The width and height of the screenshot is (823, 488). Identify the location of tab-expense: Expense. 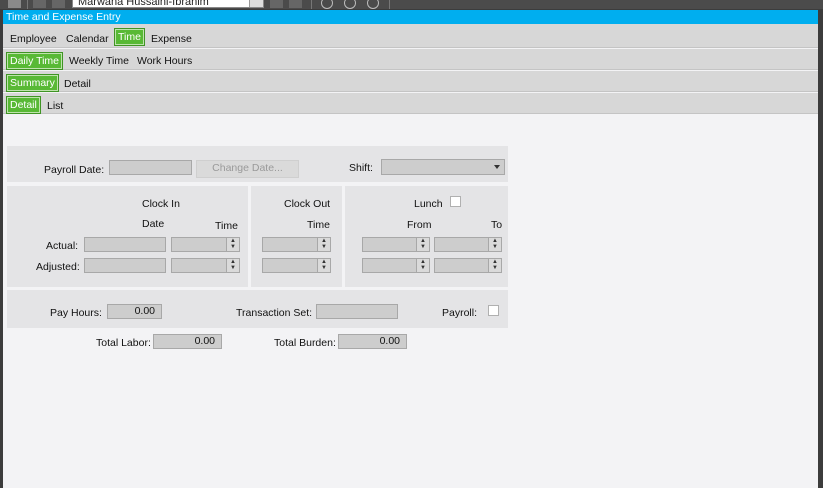
(171, 39).